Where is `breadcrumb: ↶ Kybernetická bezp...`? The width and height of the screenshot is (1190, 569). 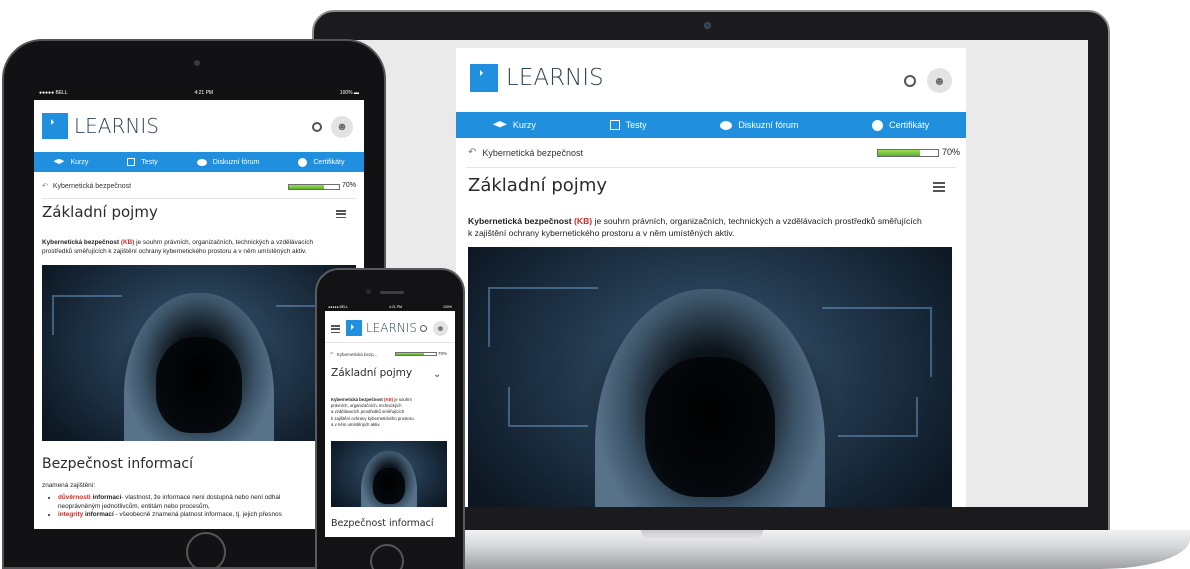
breadcrumb: ↶ Kybernetická bezp... is located at coordinates (354, 354).